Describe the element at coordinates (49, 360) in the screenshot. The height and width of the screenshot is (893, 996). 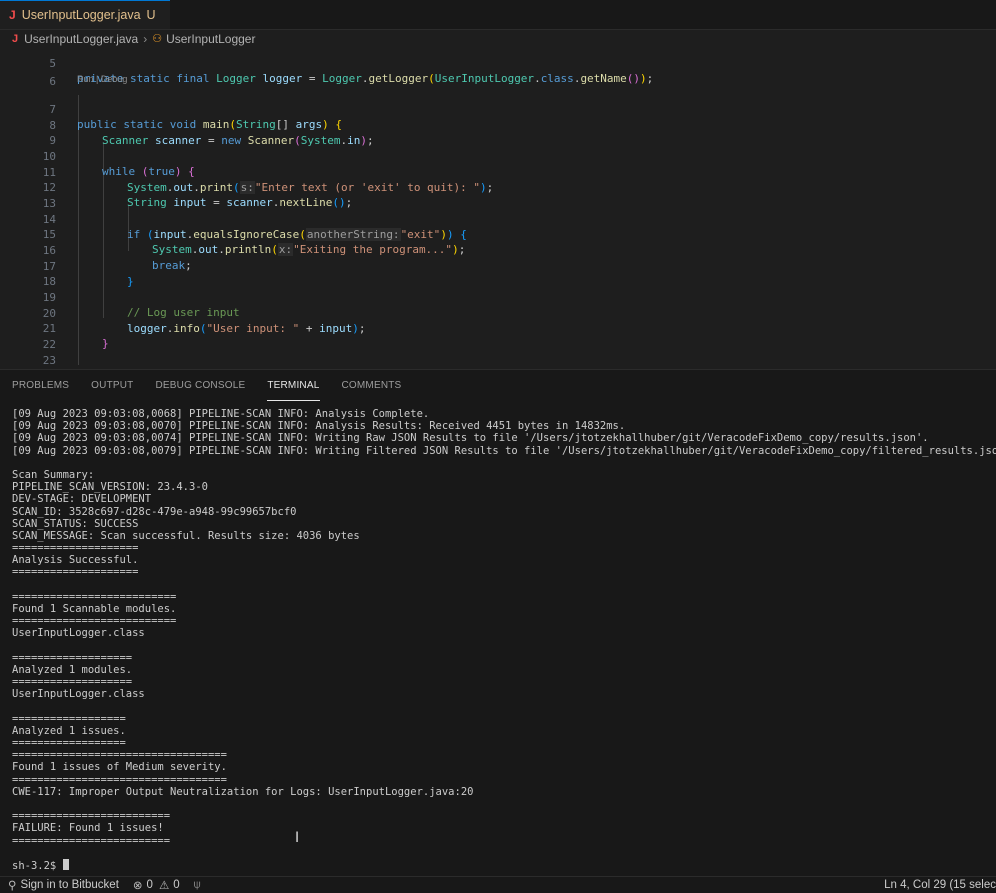
I see `code-line: 23 scanner.close();` at that location.